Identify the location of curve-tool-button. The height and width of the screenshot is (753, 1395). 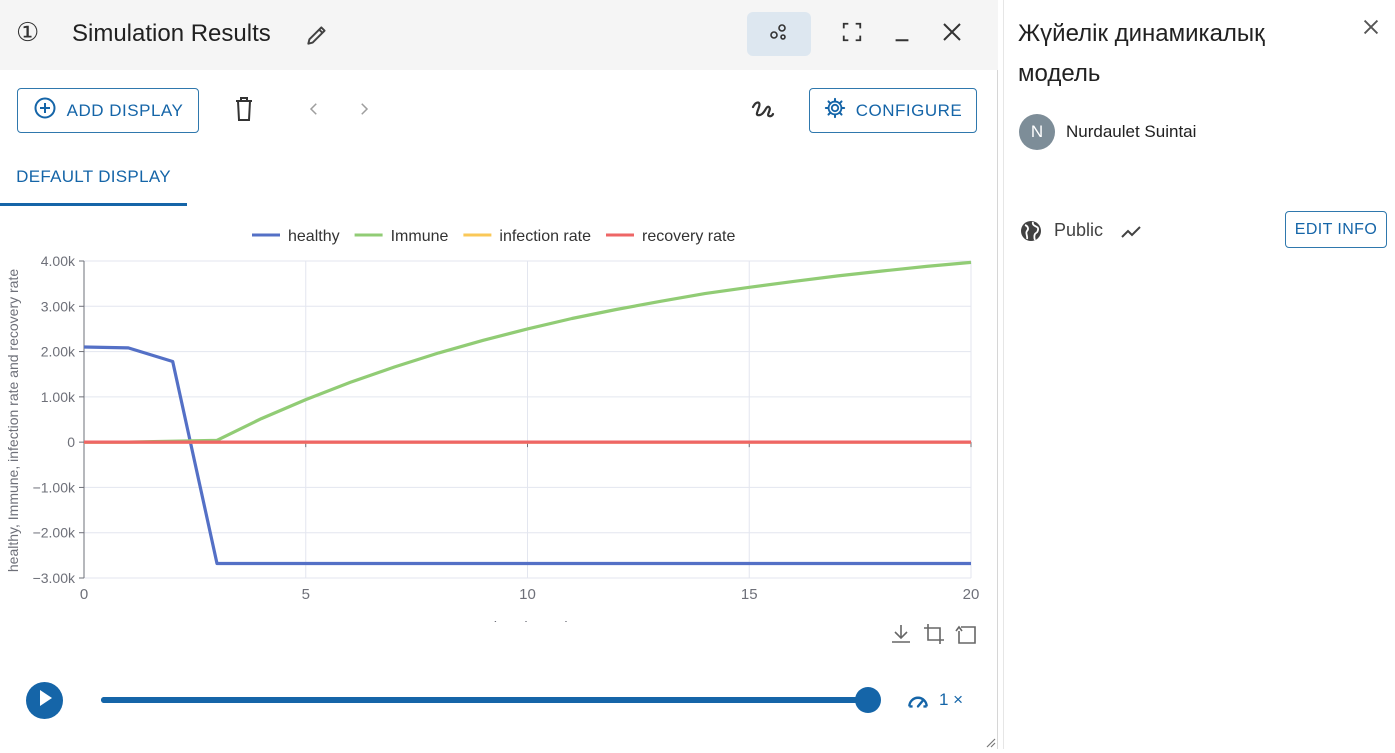
(763, 111).